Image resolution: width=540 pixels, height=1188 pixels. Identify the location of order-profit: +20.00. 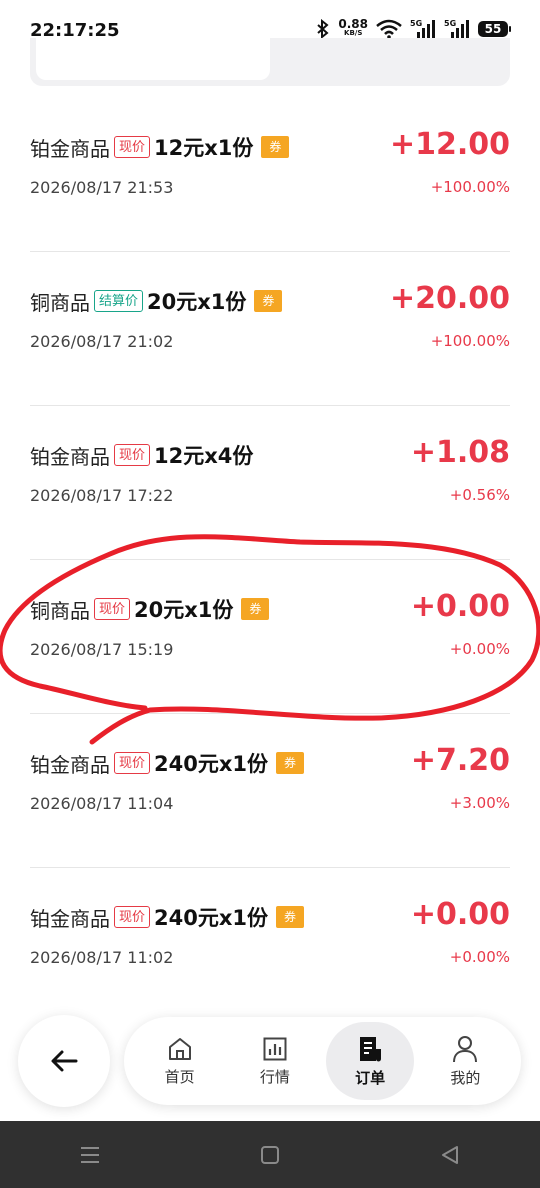
(449, 298).